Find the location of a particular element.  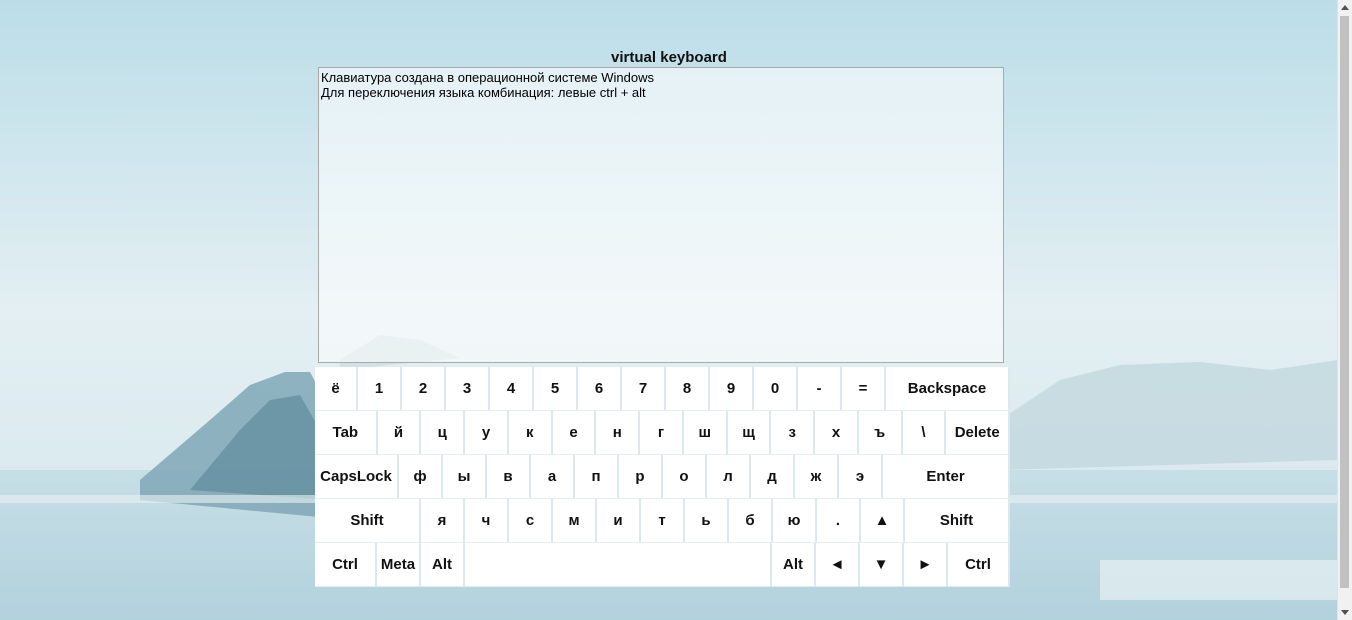

scroll-up-icon is located at coordinates (1345, 7).